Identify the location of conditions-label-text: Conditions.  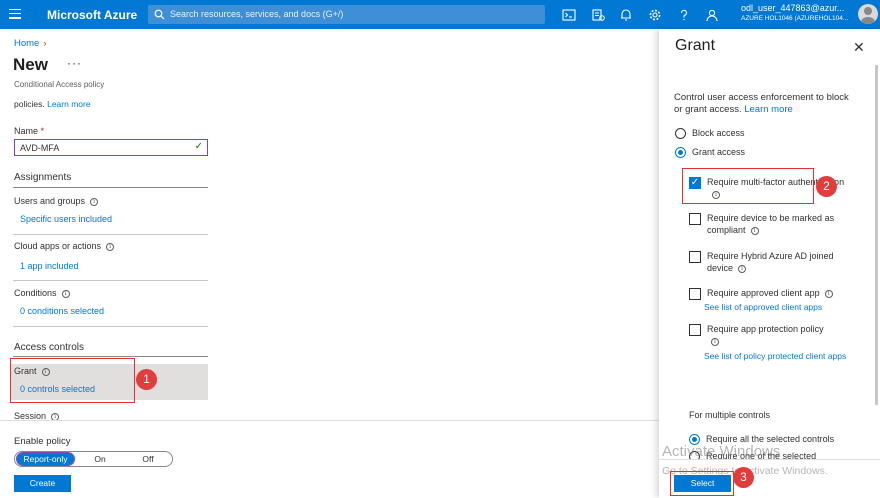
(35, 293).